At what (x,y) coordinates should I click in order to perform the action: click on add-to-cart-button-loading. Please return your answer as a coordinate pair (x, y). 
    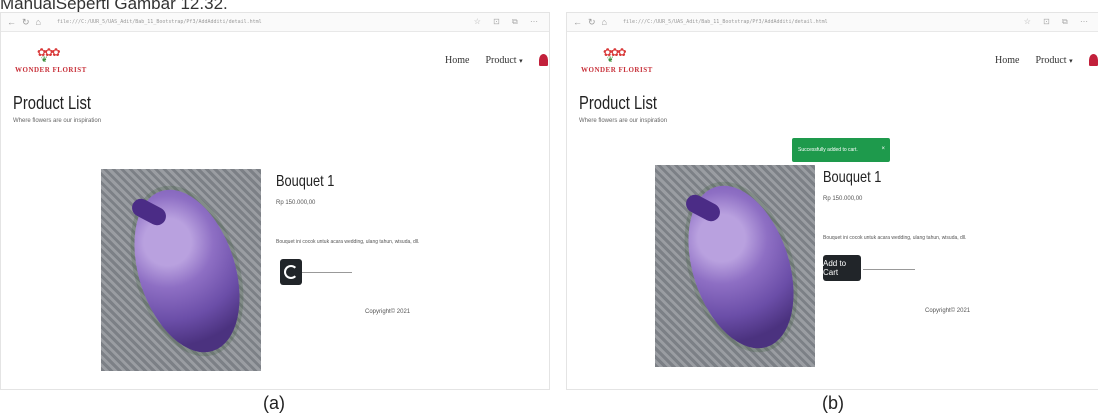
    Looking at the image, I should click on (291, 272).